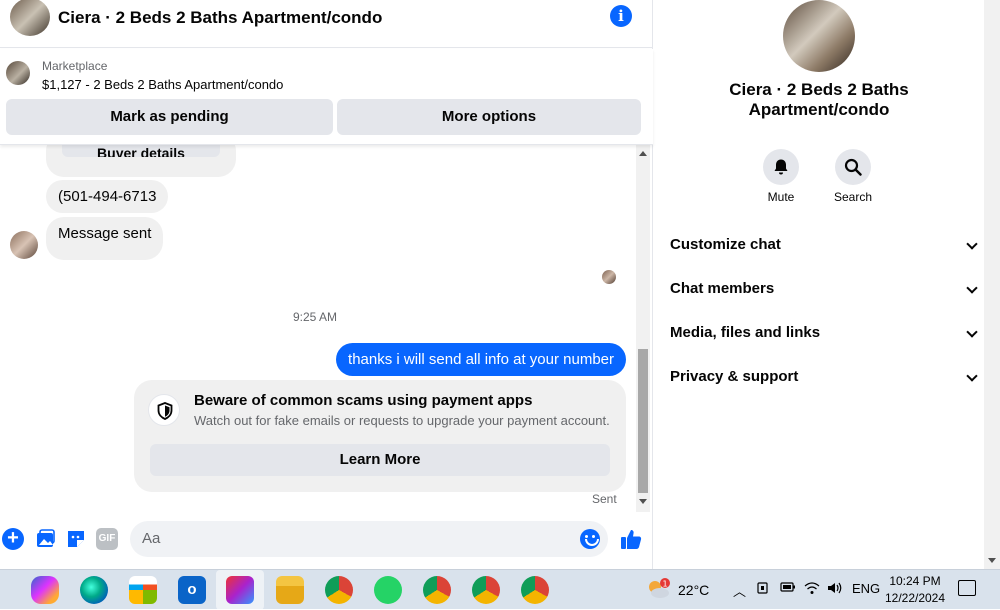  What do you see at coordinates (631, 539) in the screenshot?
I see `like-thumbs-up-icon` at bounding box center [631, 539].